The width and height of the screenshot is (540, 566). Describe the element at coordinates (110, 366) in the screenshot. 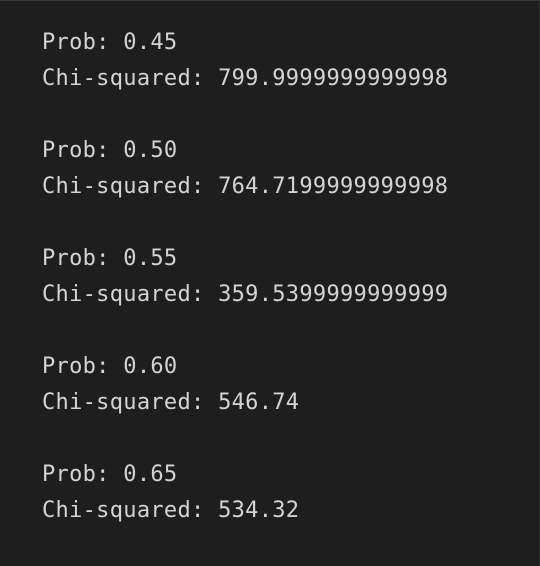

I see `prob-line: Prob: 0.60` at that location.